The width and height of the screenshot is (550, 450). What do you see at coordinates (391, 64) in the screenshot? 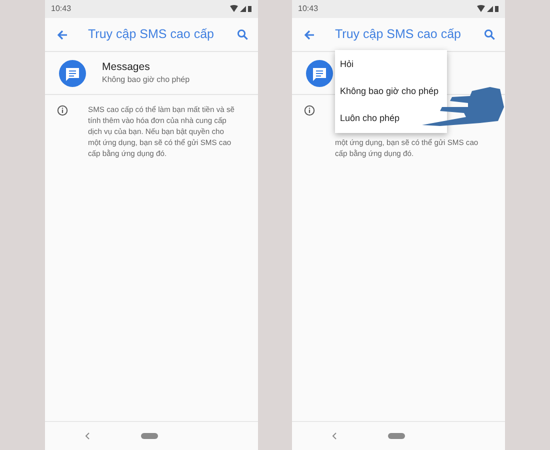
I see `menu-item: Hỏi` at bounding box center [391, 64].